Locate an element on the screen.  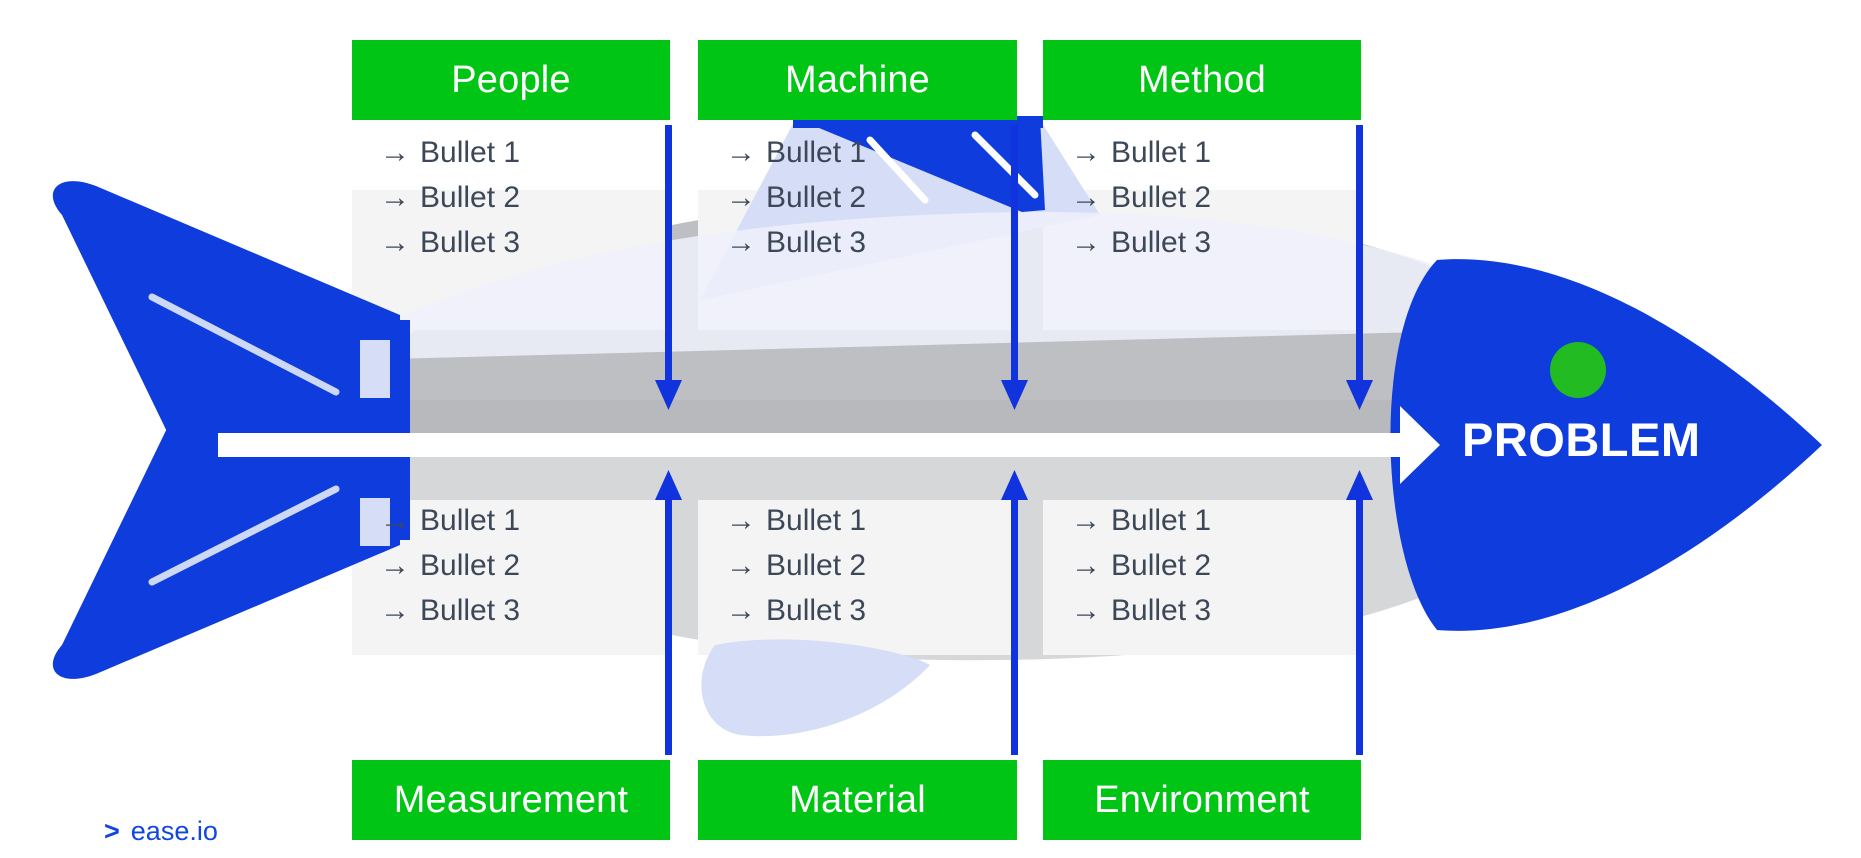
category-label-machine: Machine is located at coordinates (857, 80).